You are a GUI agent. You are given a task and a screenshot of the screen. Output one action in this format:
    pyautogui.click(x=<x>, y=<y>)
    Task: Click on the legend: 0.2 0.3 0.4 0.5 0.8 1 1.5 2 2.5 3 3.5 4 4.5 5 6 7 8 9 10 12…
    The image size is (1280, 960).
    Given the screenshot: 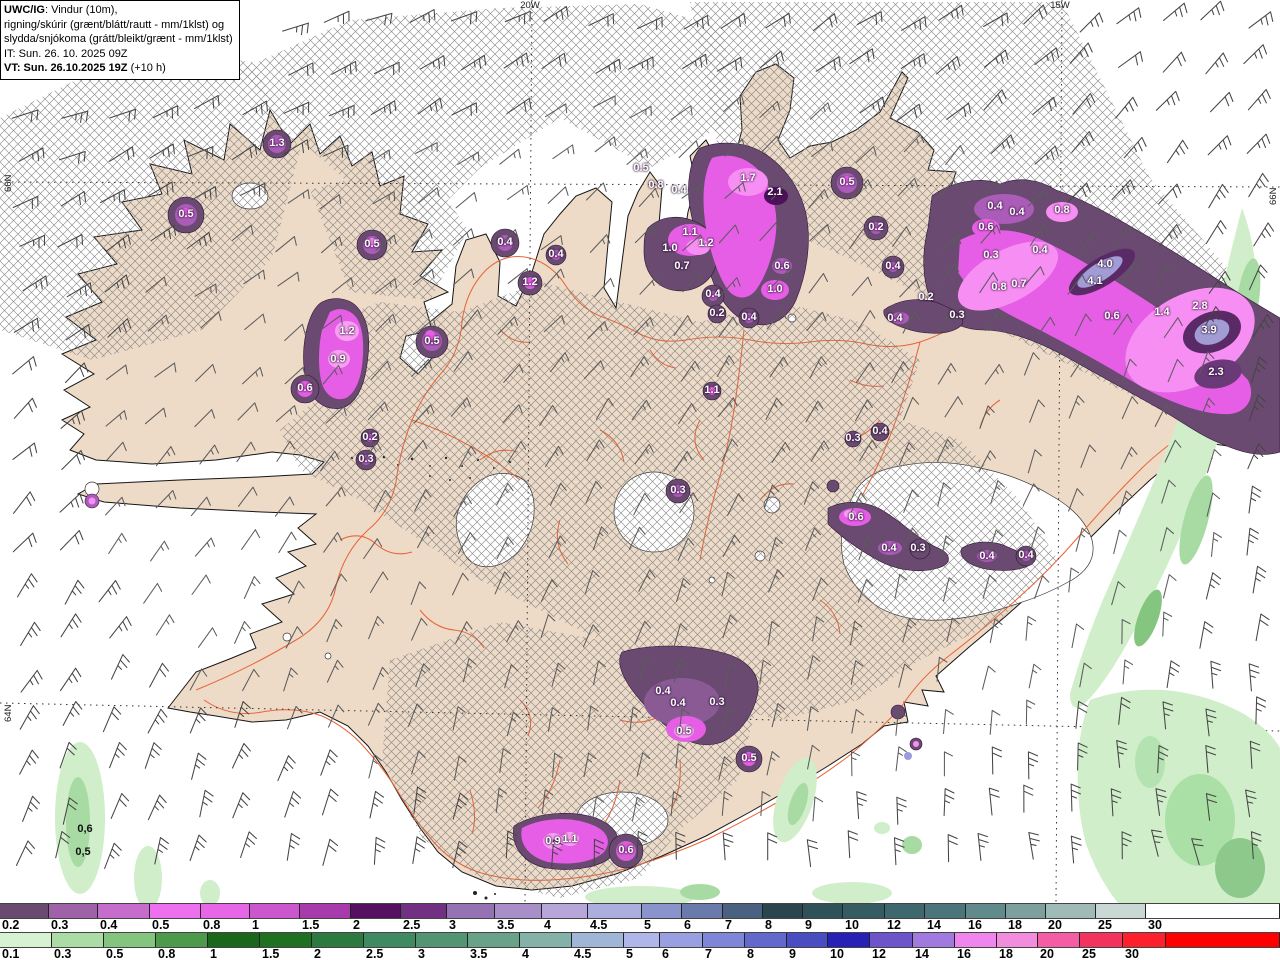 What is the action you would take?
    pyautogui.click(x=640, y=931)
    